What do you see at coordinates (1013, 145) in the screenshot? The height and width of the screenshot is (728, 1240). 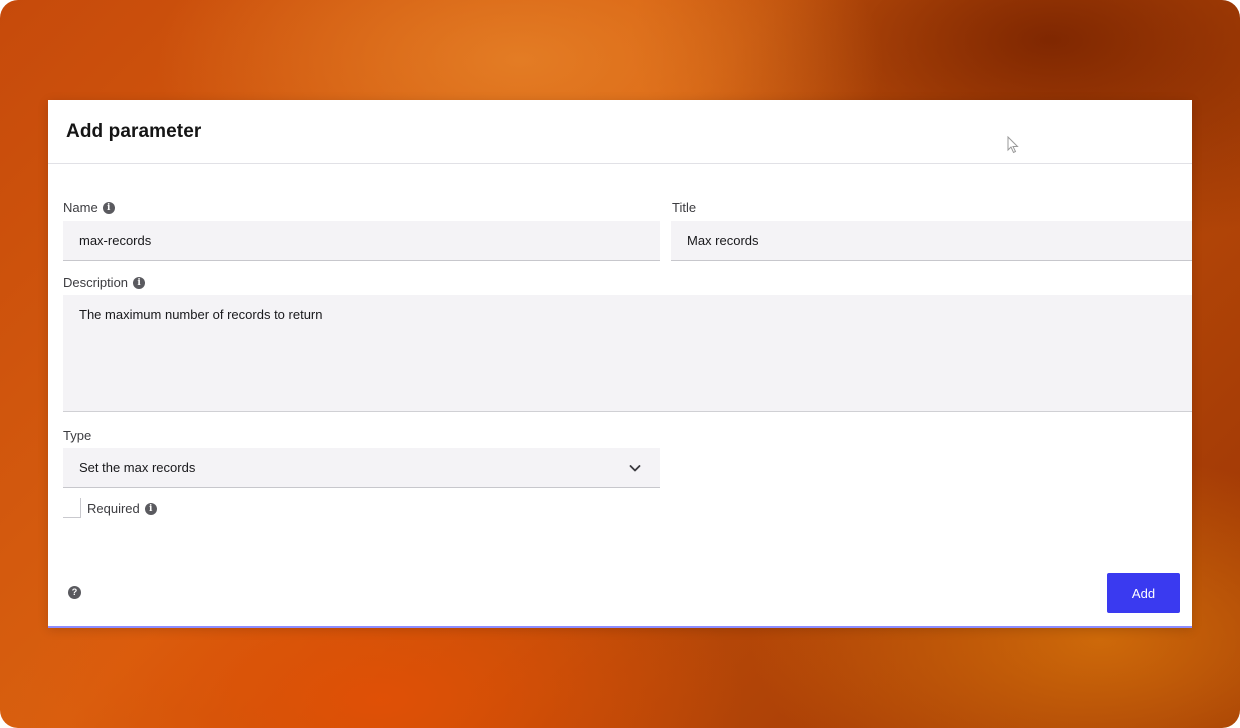 I see `mouse-cursor-icon` at bounding box center [1013, 145].